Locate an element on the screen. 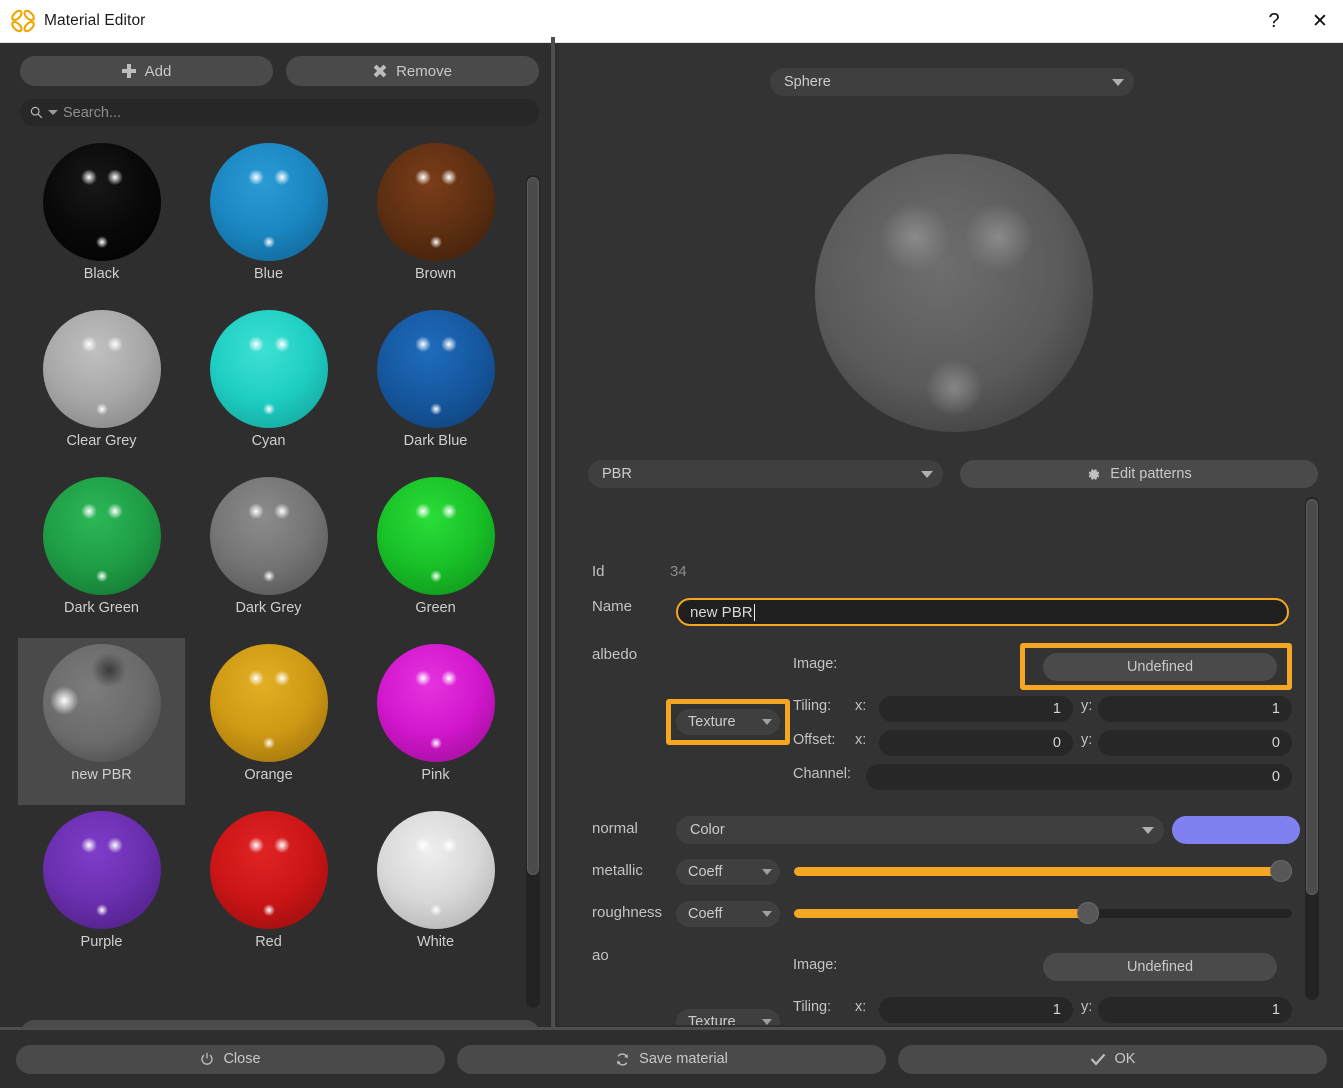 The width and height of the screenshot is (1343, 1088). metallic-label: metallic is located at coordinates (617, 870).